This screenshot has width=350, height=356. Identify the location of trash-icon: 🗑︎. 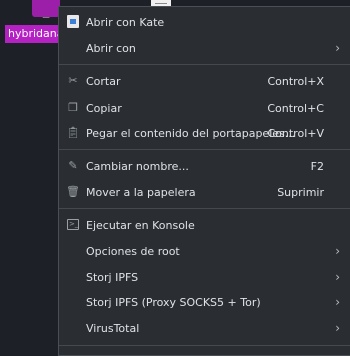
(73, 191).